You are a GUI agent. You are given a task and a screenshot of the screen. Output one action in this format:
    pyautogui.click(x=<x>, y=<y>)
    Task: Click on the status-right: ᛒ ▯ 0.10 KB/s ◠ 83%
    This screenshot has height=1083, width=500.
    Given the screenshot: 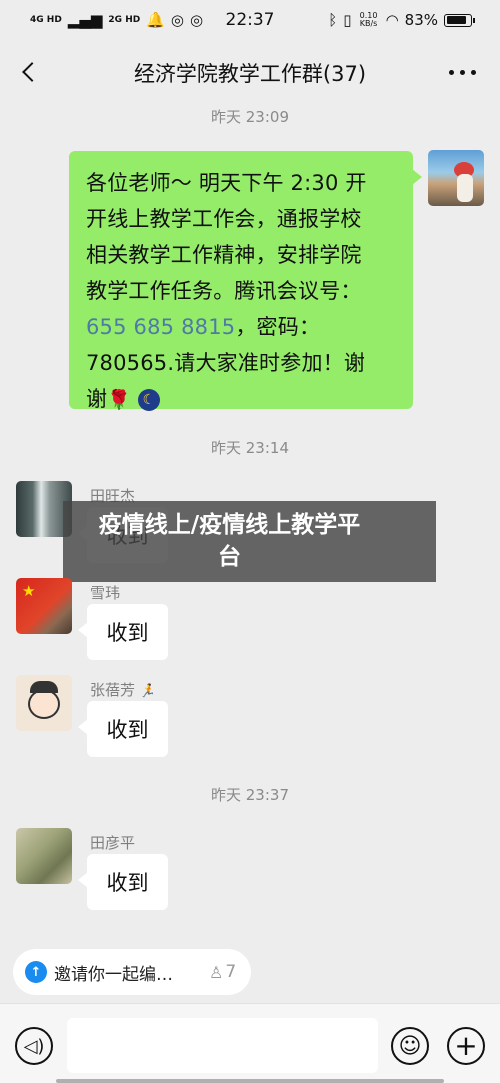 What is the action you would take?
    pyautogui.click(x=401, y=20)
    